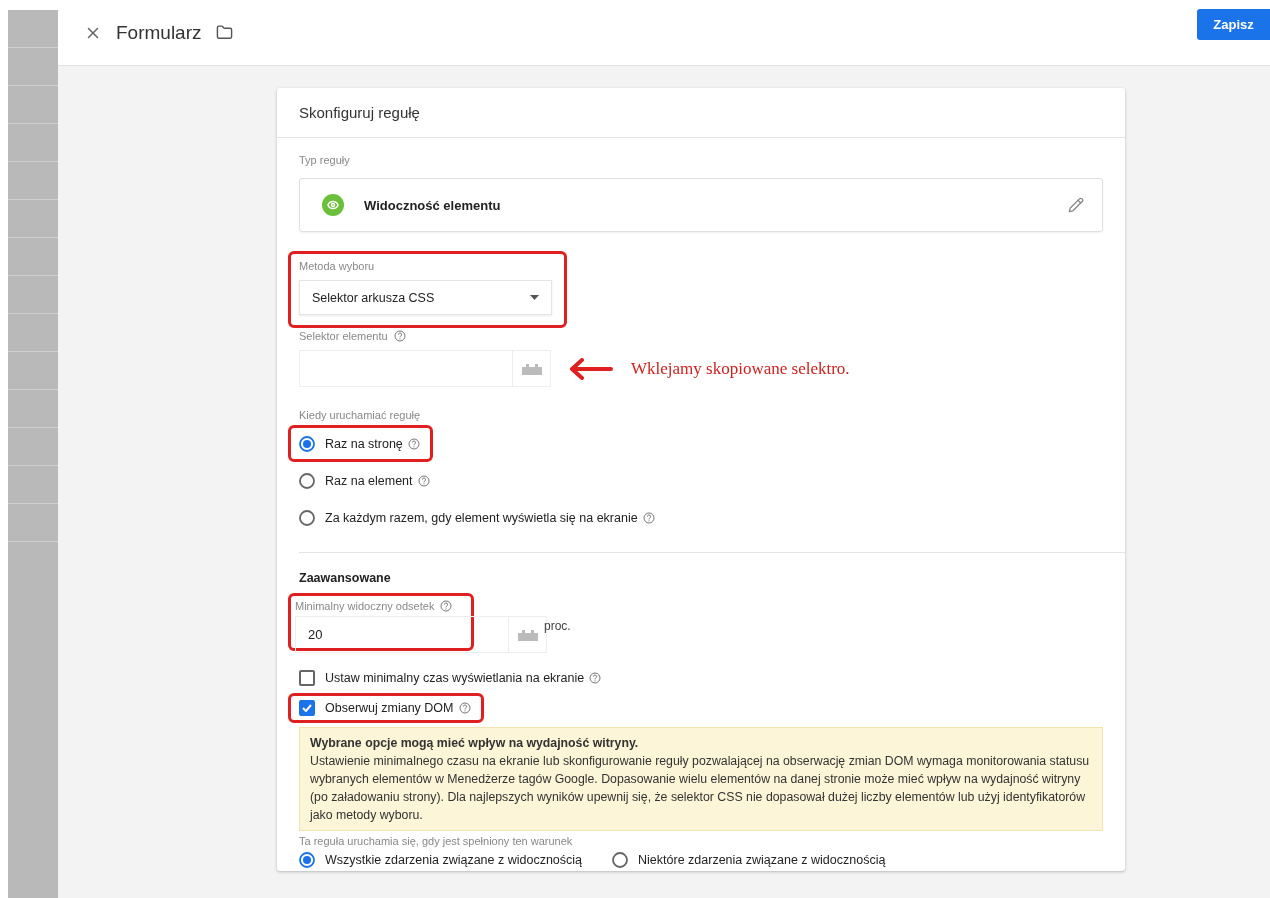 Image resolution: width=1270 pixels, height=898 pixels. Describe the element at coordinates (159, 32) in the screenshot. I see `form-title: Formularz` at that location.